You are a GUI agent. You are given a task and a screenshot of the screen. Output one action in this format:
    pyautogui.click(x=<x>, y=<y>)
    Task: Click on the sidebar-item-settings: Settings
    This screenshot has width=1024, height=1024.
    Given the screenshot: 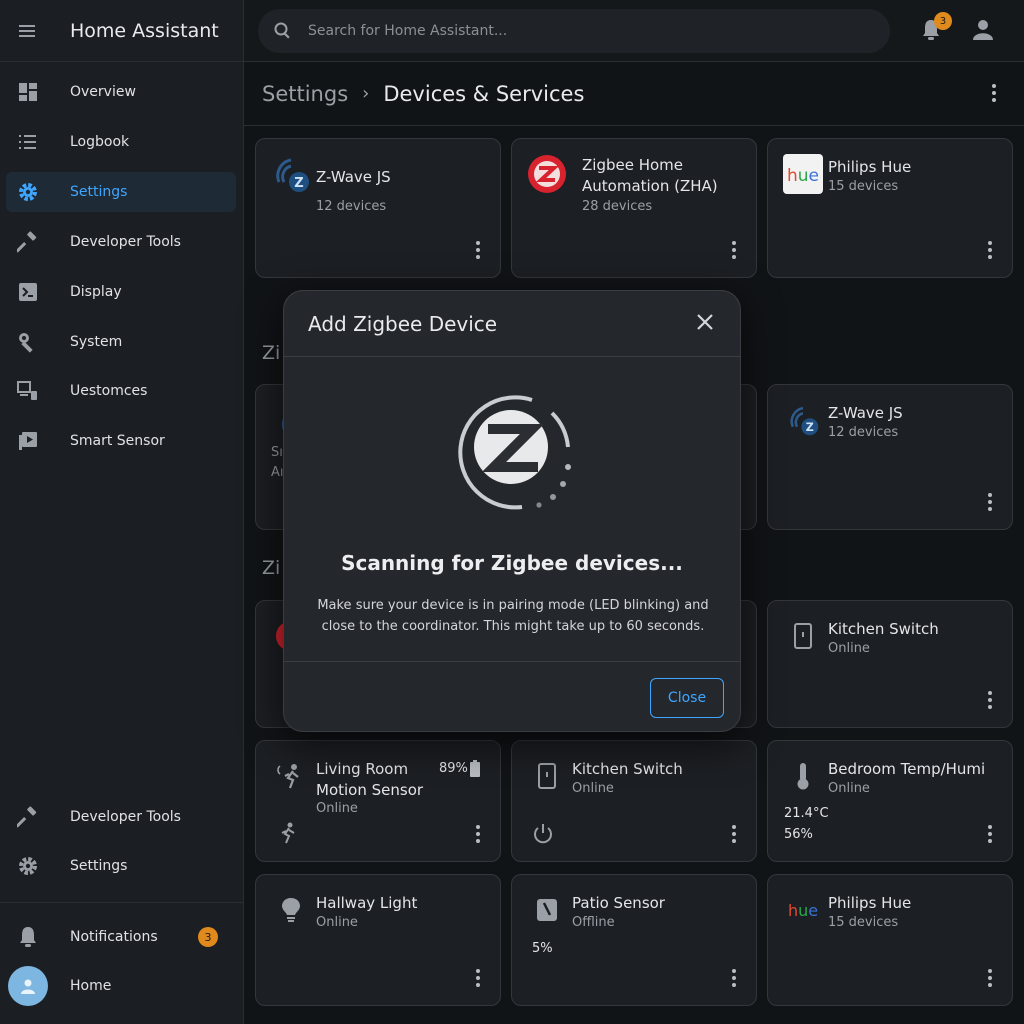 What is the action you would take?
    pyautogui.click(x=121, y=192)
    